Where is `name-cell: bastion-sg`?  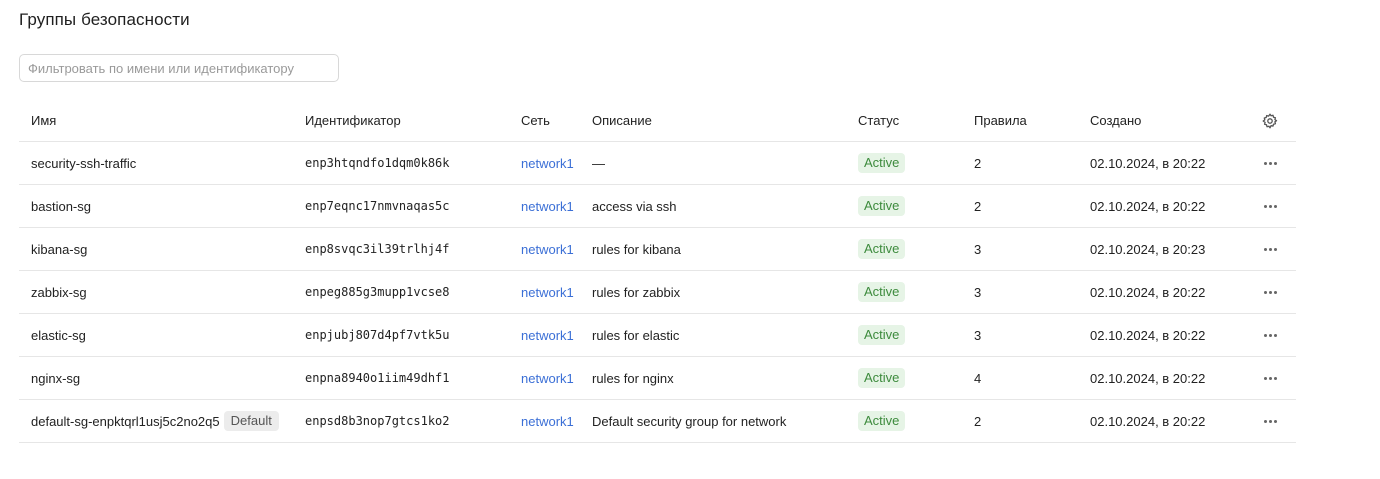 name-cell: bastion-sg is located at coordinates (61, 206).